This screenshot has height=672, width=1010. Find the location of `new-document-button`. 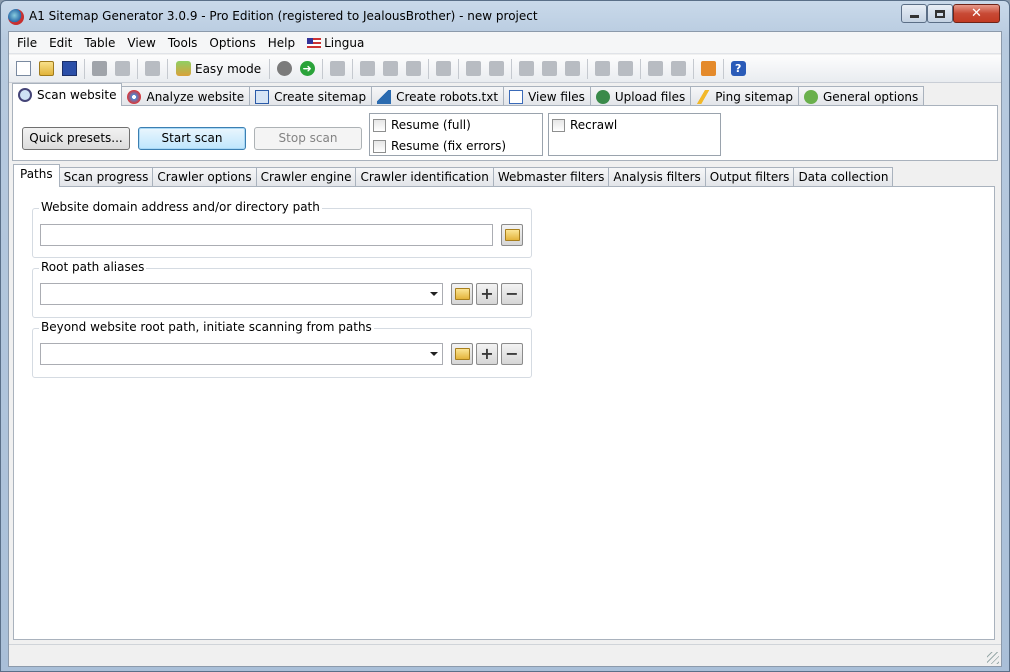

new-document-button is located at coordinates (23, 69).